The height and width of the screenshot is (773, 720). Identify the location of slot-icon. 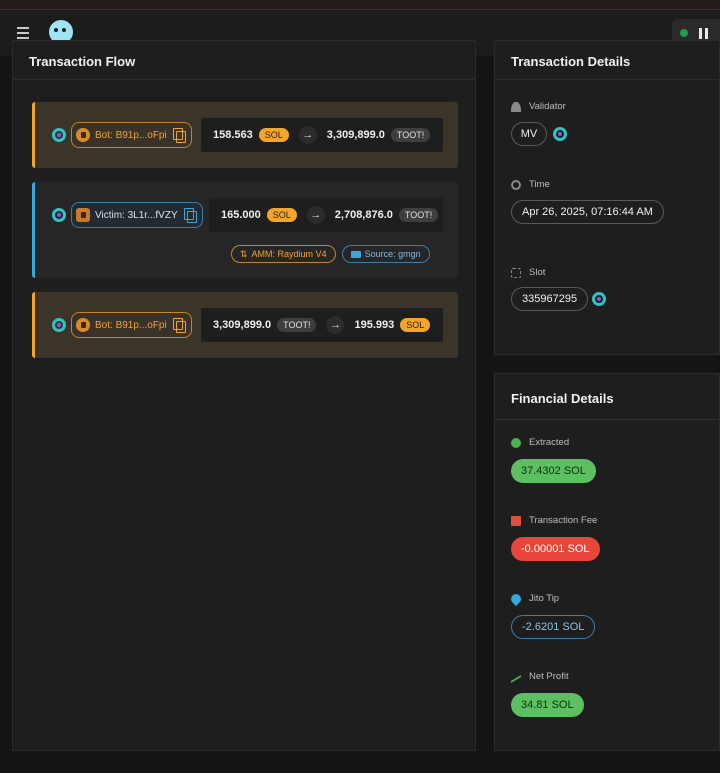
(516, 272).